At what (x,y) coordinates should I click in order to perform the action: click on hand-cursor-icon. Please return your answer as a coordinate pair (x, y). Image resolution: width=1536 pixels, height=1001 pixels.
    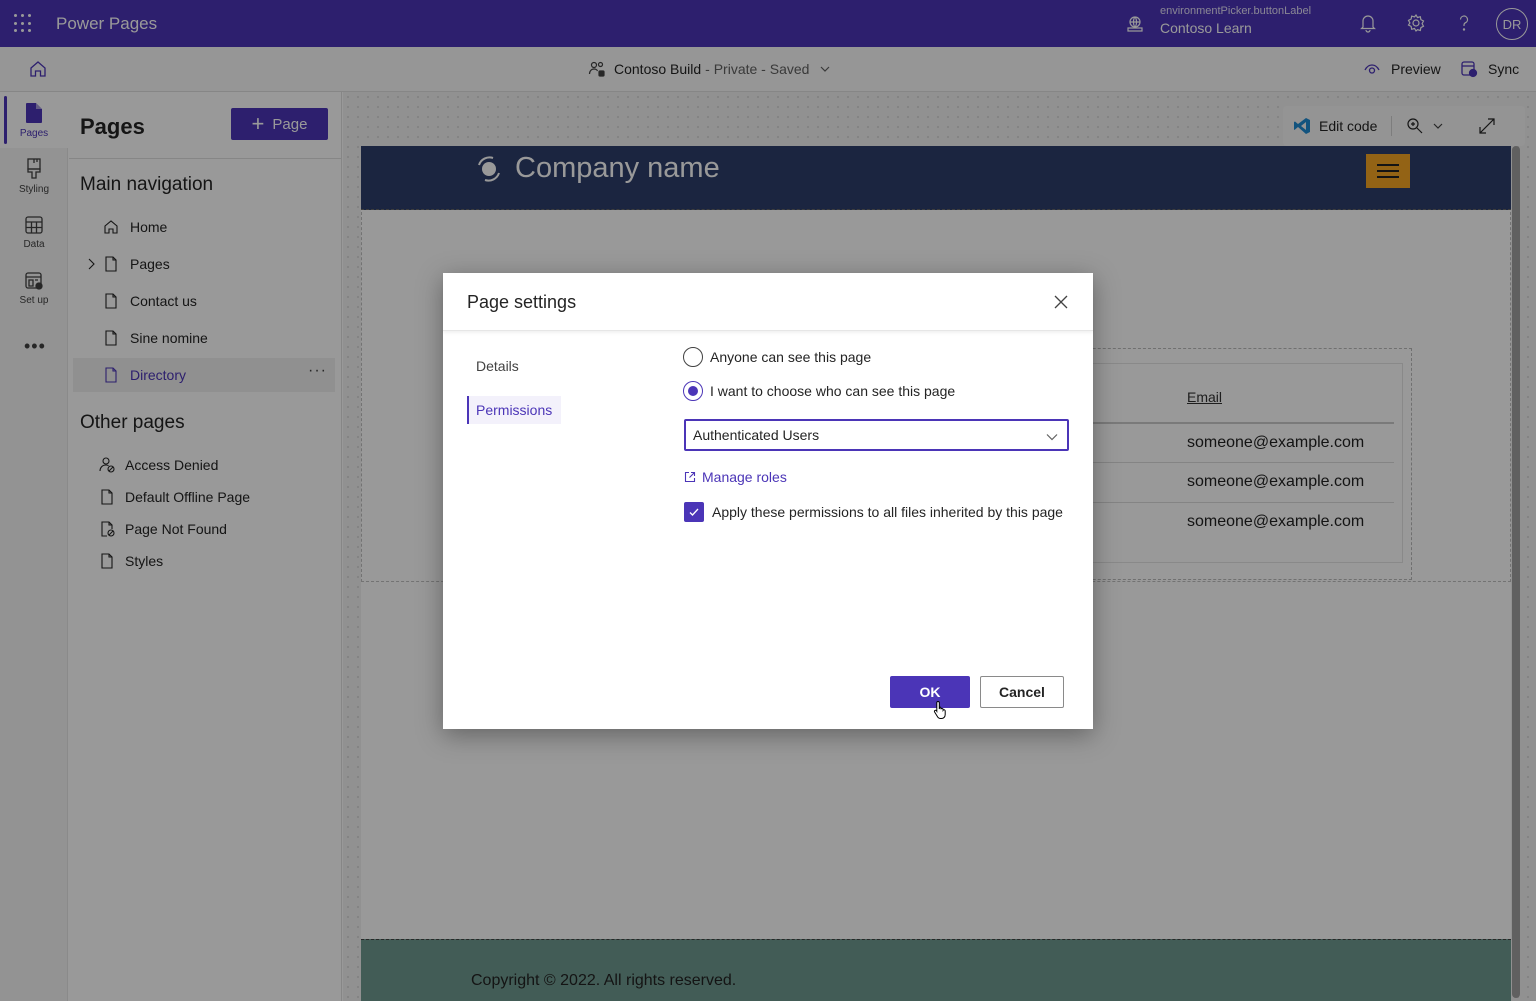
    Looking at the image, I should click on (939, 709).